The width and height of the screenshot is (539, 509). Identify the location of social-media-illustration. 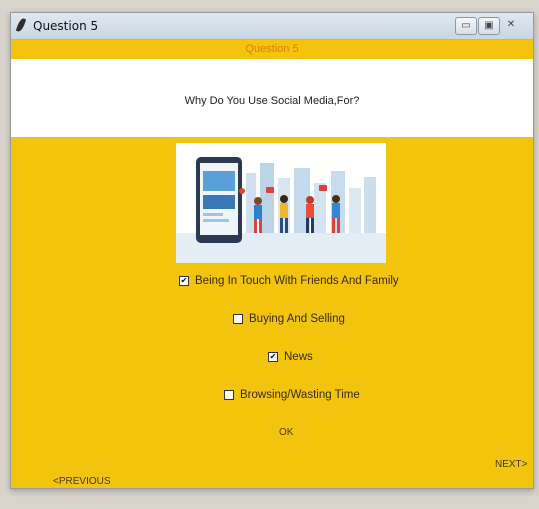
(281, 203).